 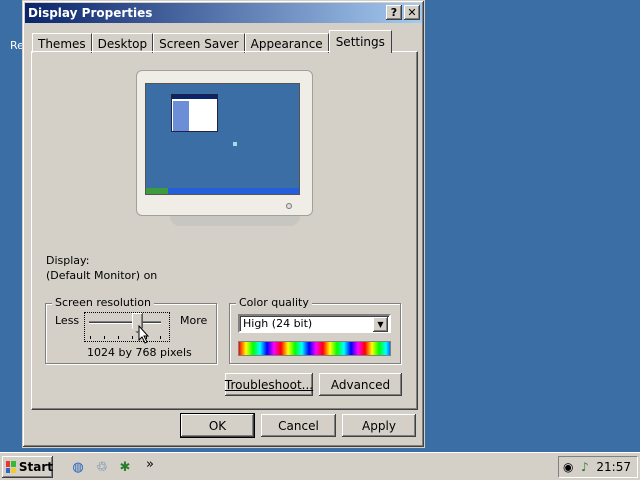 I want to click on cancel-button: Cancel, so click(x=298, y=425).